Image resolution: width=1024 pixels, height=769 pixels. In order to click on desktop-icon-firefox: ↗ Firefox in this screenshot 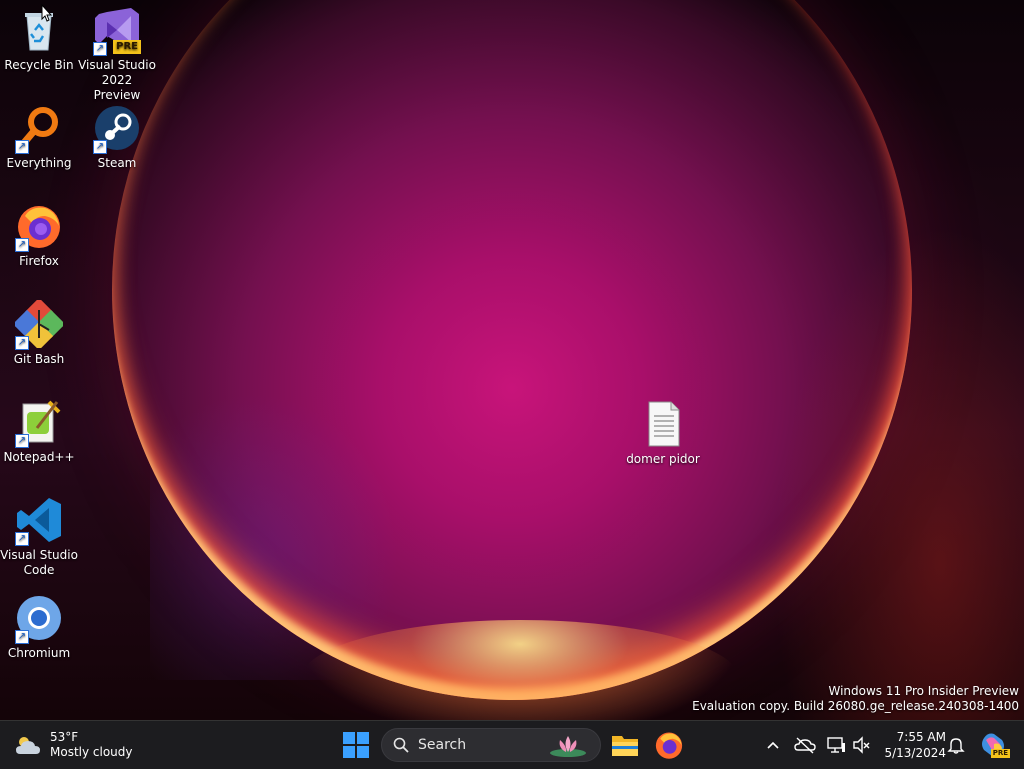, I will do `click(39, 235)`.